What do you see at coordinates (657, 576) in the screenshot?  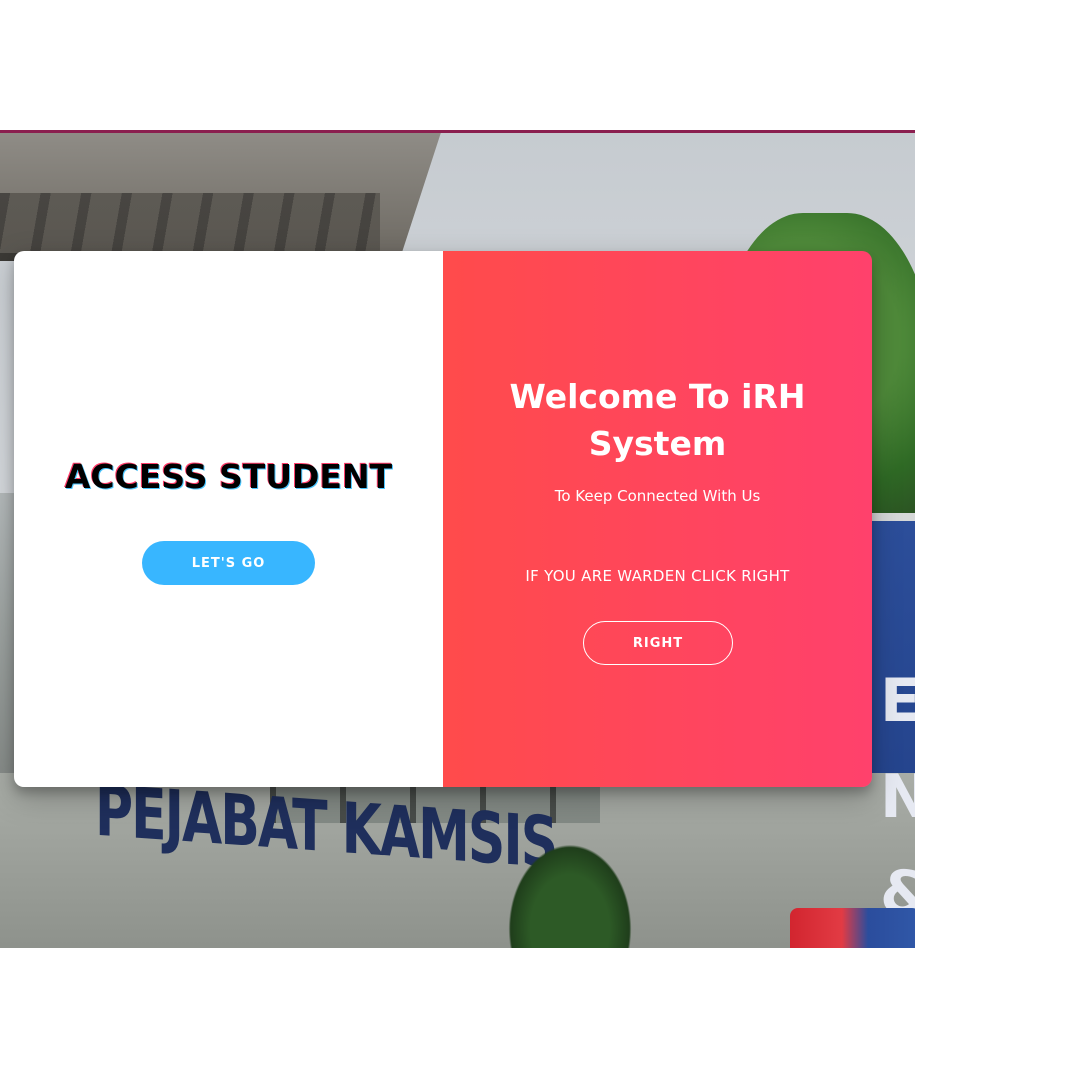 I see `warden-prompt: IF YOU ARE WARDEN CLICK RIGHT` at bounding box center [657, 576].